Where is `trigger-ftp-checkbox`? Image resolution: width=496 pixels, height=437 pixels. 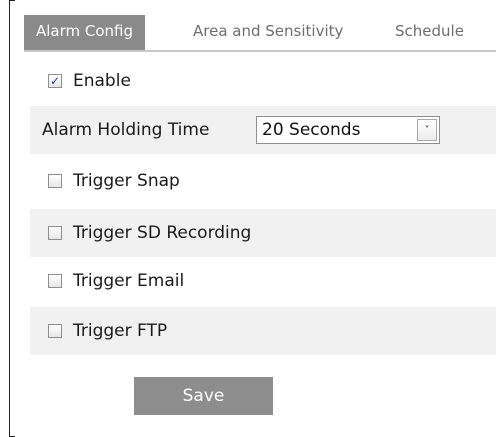 trigger-ftp-checkbox is located at coordinates (55, 331).